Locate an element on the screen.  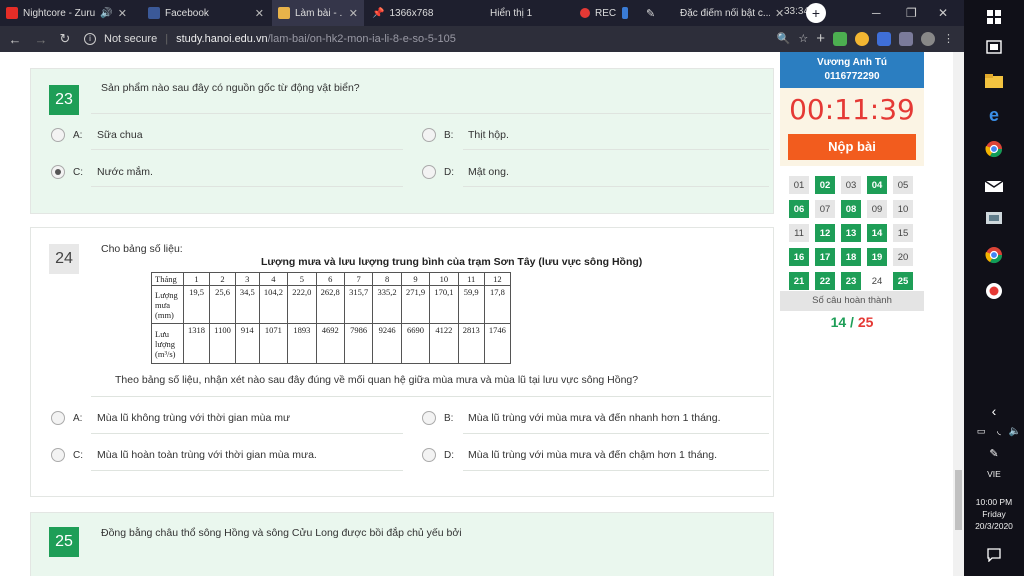
question-nav-19: 19 is located at coordinates (877, 257).